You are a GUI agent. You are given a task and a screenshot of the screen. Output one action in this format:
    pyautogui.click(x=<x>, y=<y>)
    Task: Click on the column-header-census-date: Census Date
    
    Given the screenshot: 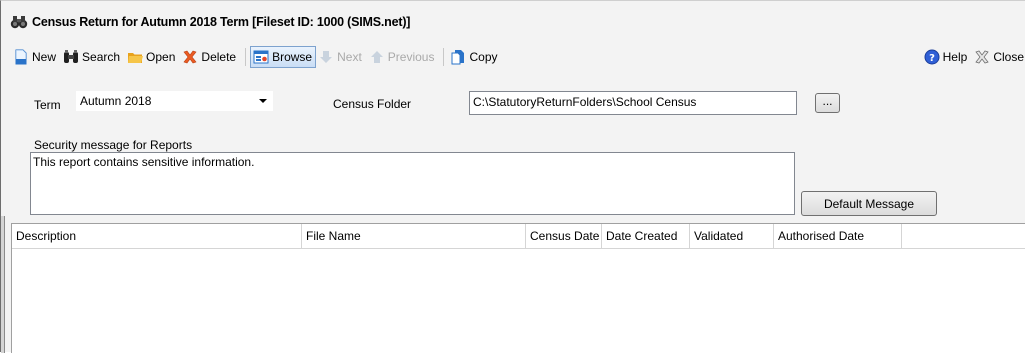 What is the action you would take?
    pyautogui.click(x=564, y=236)
    